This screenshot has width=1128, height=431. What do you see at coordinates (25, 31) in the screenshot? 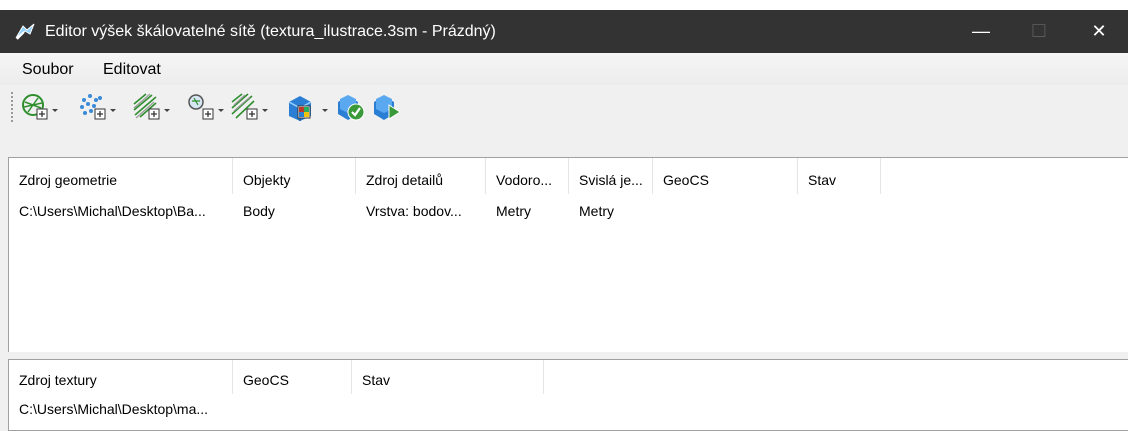
I see `app-icon` at bounding box center [25, 31].